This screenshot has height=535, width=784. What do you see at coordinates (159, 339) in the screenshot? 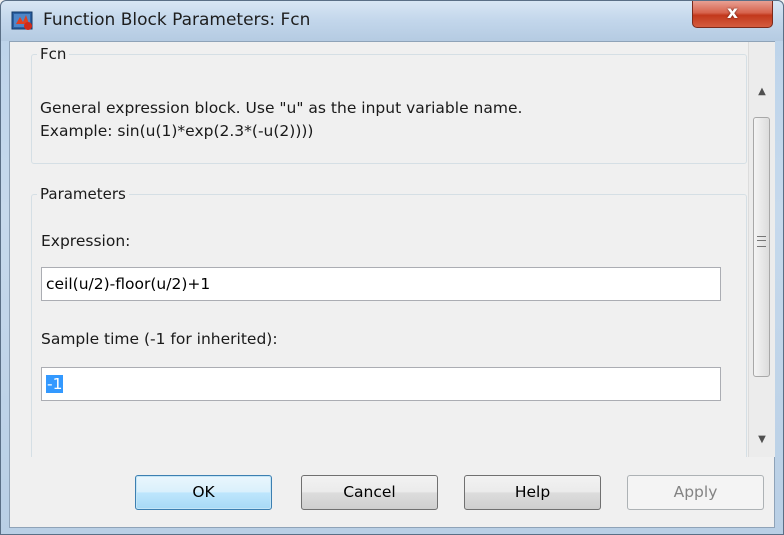
I see `sample-time-label: Sample time (-1 for inherited):` at bounding box center [159, 339].